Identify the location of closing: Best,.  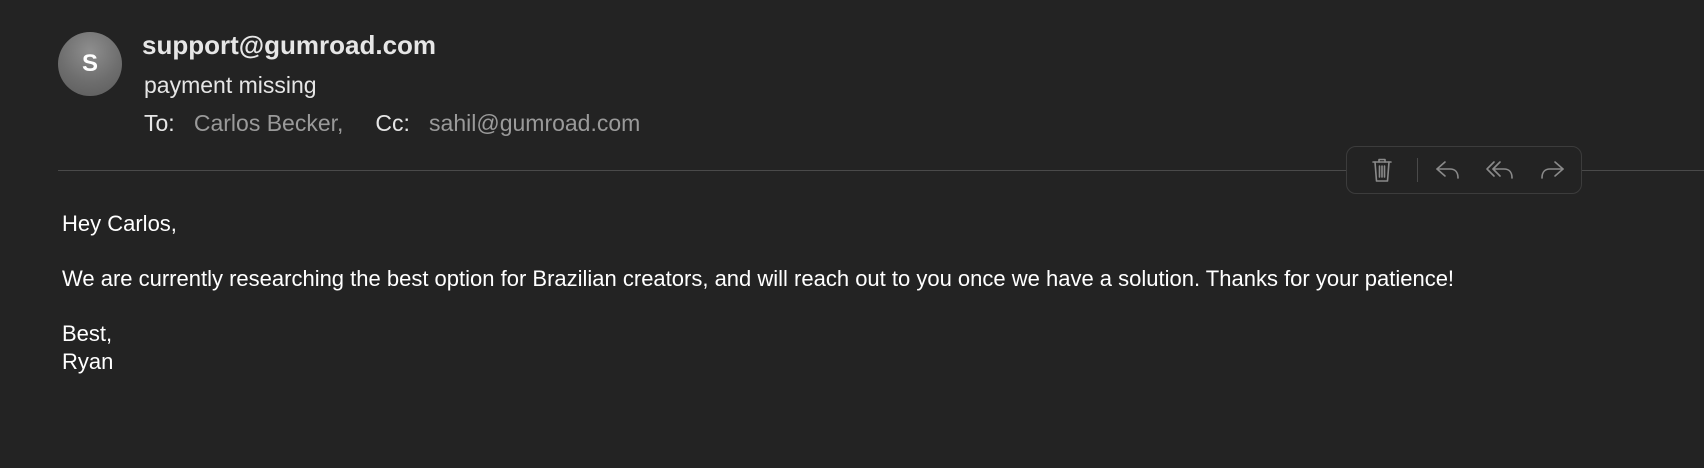
(87, 333).